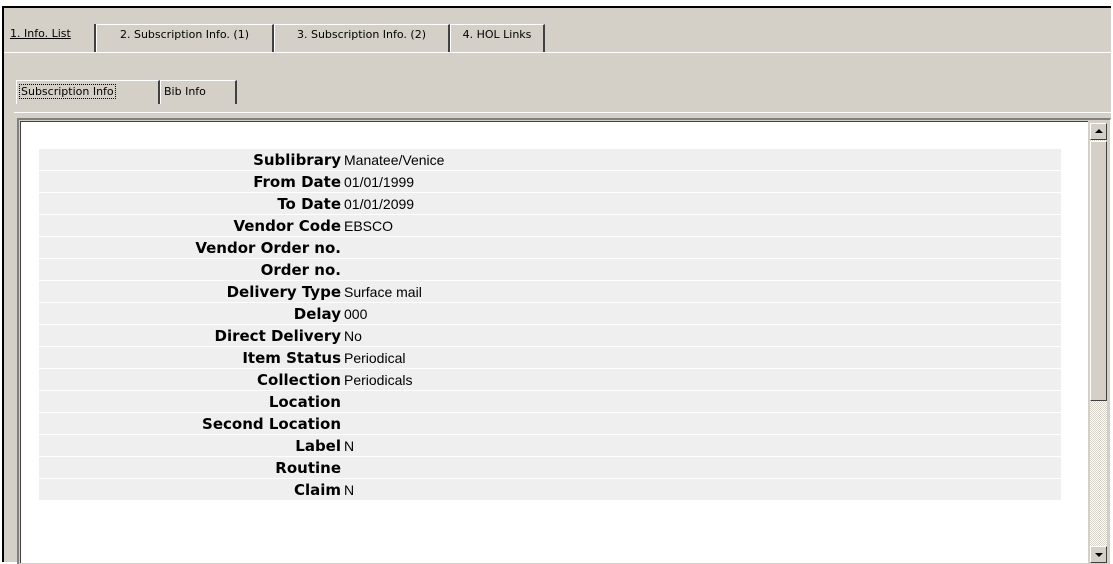 The width and height of the screenshot is (1113, 564). I want to click on field-row: Location, so click(550, 402).